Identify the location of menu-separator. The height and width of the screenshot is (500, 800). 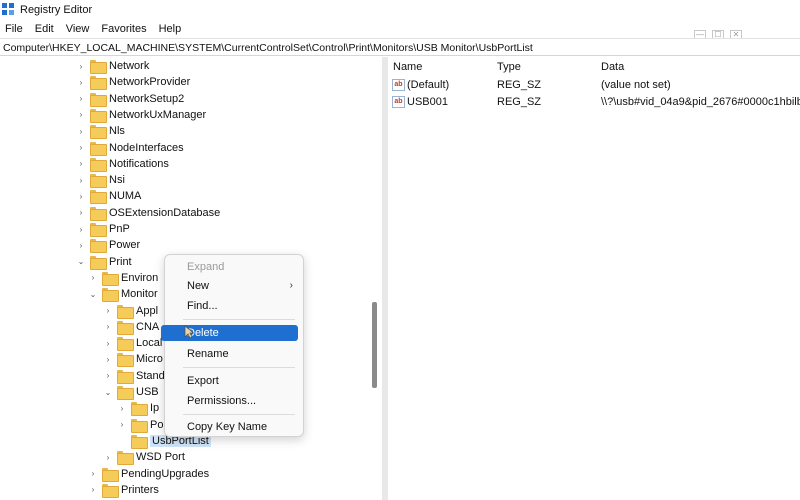
(239, 319).